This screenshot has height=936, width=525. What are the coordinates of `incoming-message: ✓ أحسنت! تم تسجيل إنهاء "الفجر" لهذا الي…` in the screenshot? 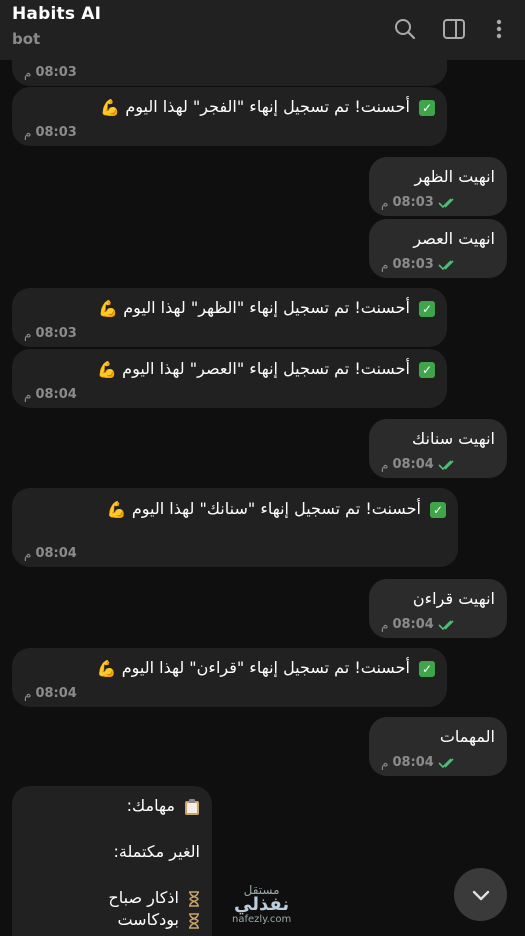 It's located at (229, 116).